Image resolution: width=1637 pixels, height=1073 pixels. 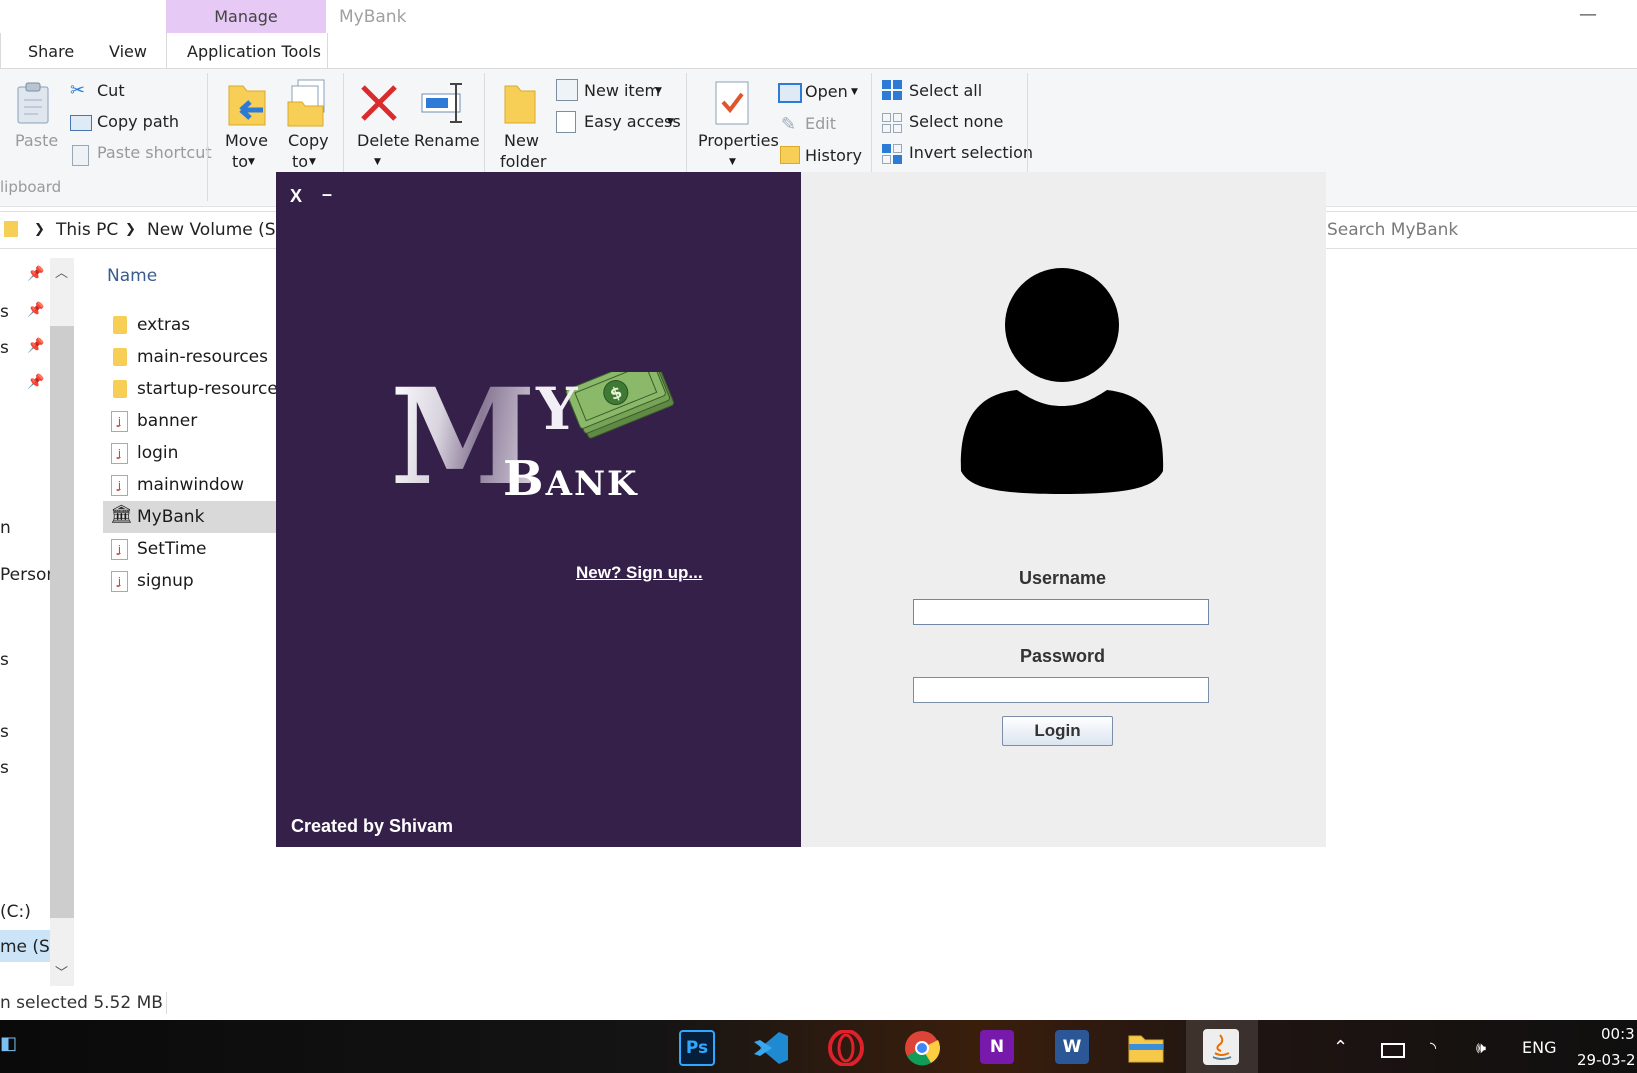 I want to click on paste-button: Paste, so click(x=36, y=140).